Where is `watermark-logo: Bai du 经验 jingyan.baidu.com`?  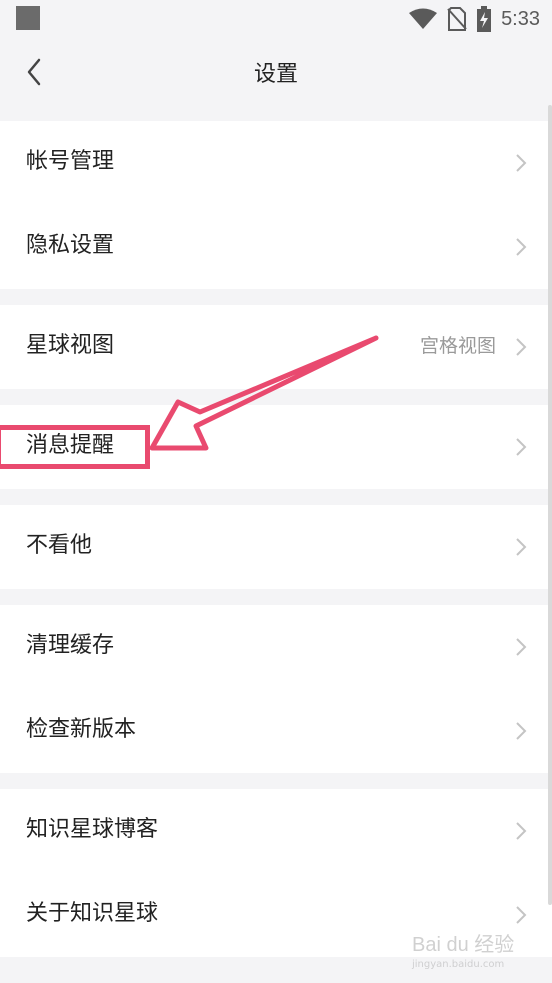
watermark-logo: Bai du 经验 jingyan.baidu.com is located at coordinates (463, 952).